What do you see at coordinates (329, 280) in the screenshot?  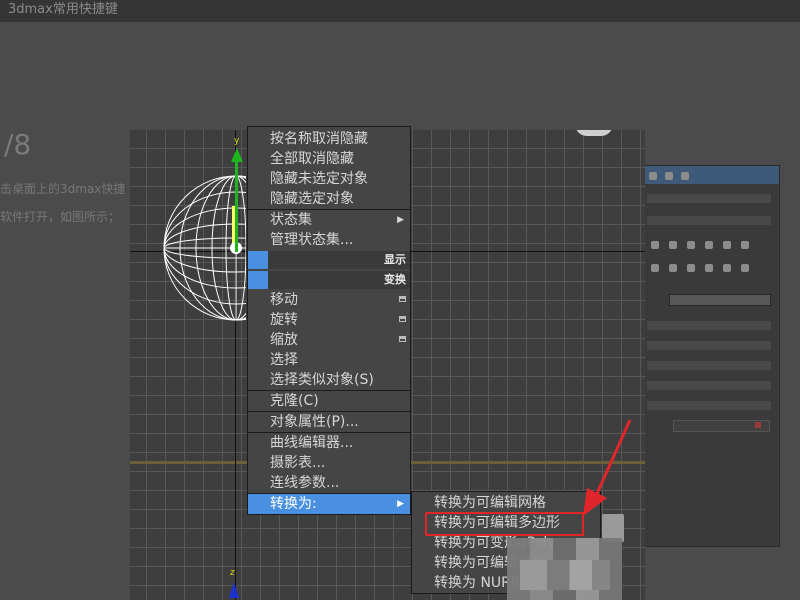 I see `quad-header-transform: 变换` at bounding box center [329, 280].